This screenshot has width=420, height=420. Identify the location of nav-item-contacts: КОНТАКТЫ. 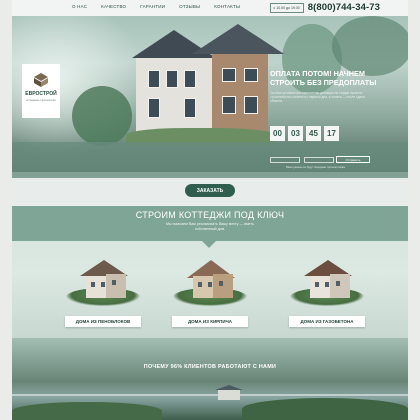
(227, 6).